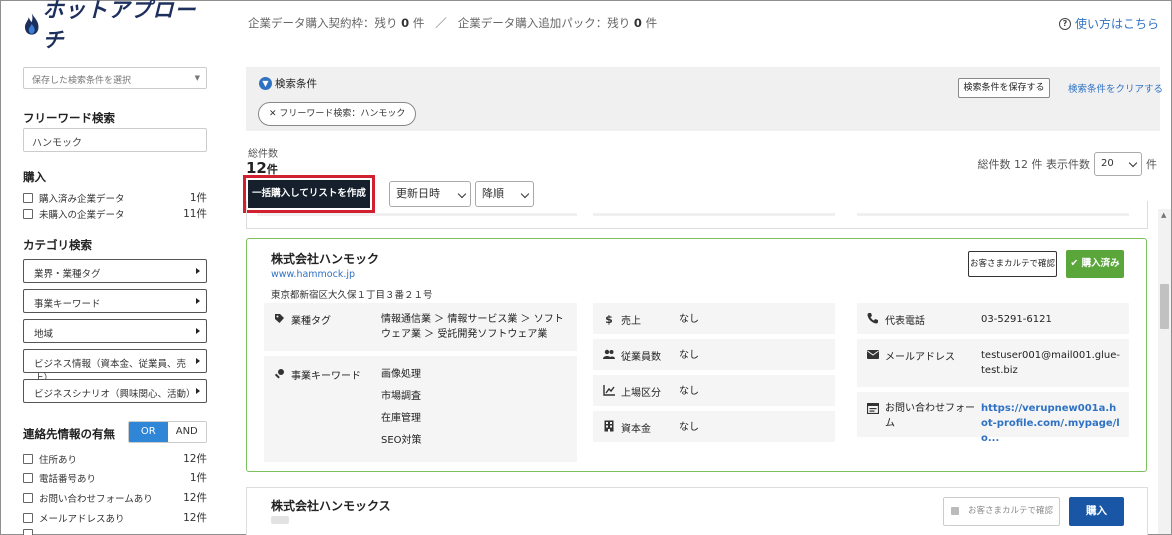 The image size is (1172, 535). Describe the element at coordinates (69, 118) in the screenshot. I see `freeword-heading: フリーワード検索` at that location.